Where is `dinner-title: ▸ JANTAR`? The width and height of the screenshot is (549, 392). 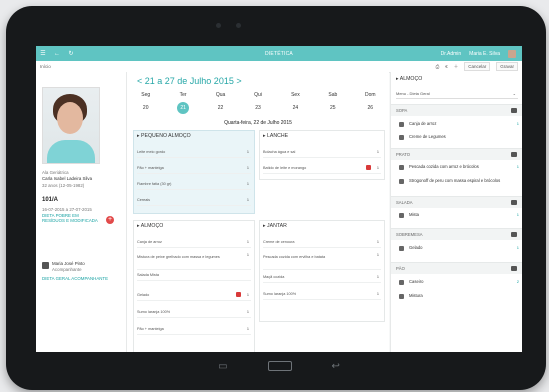
dinner-title: ▸ JANTAR is located at coordinates (275, 226).